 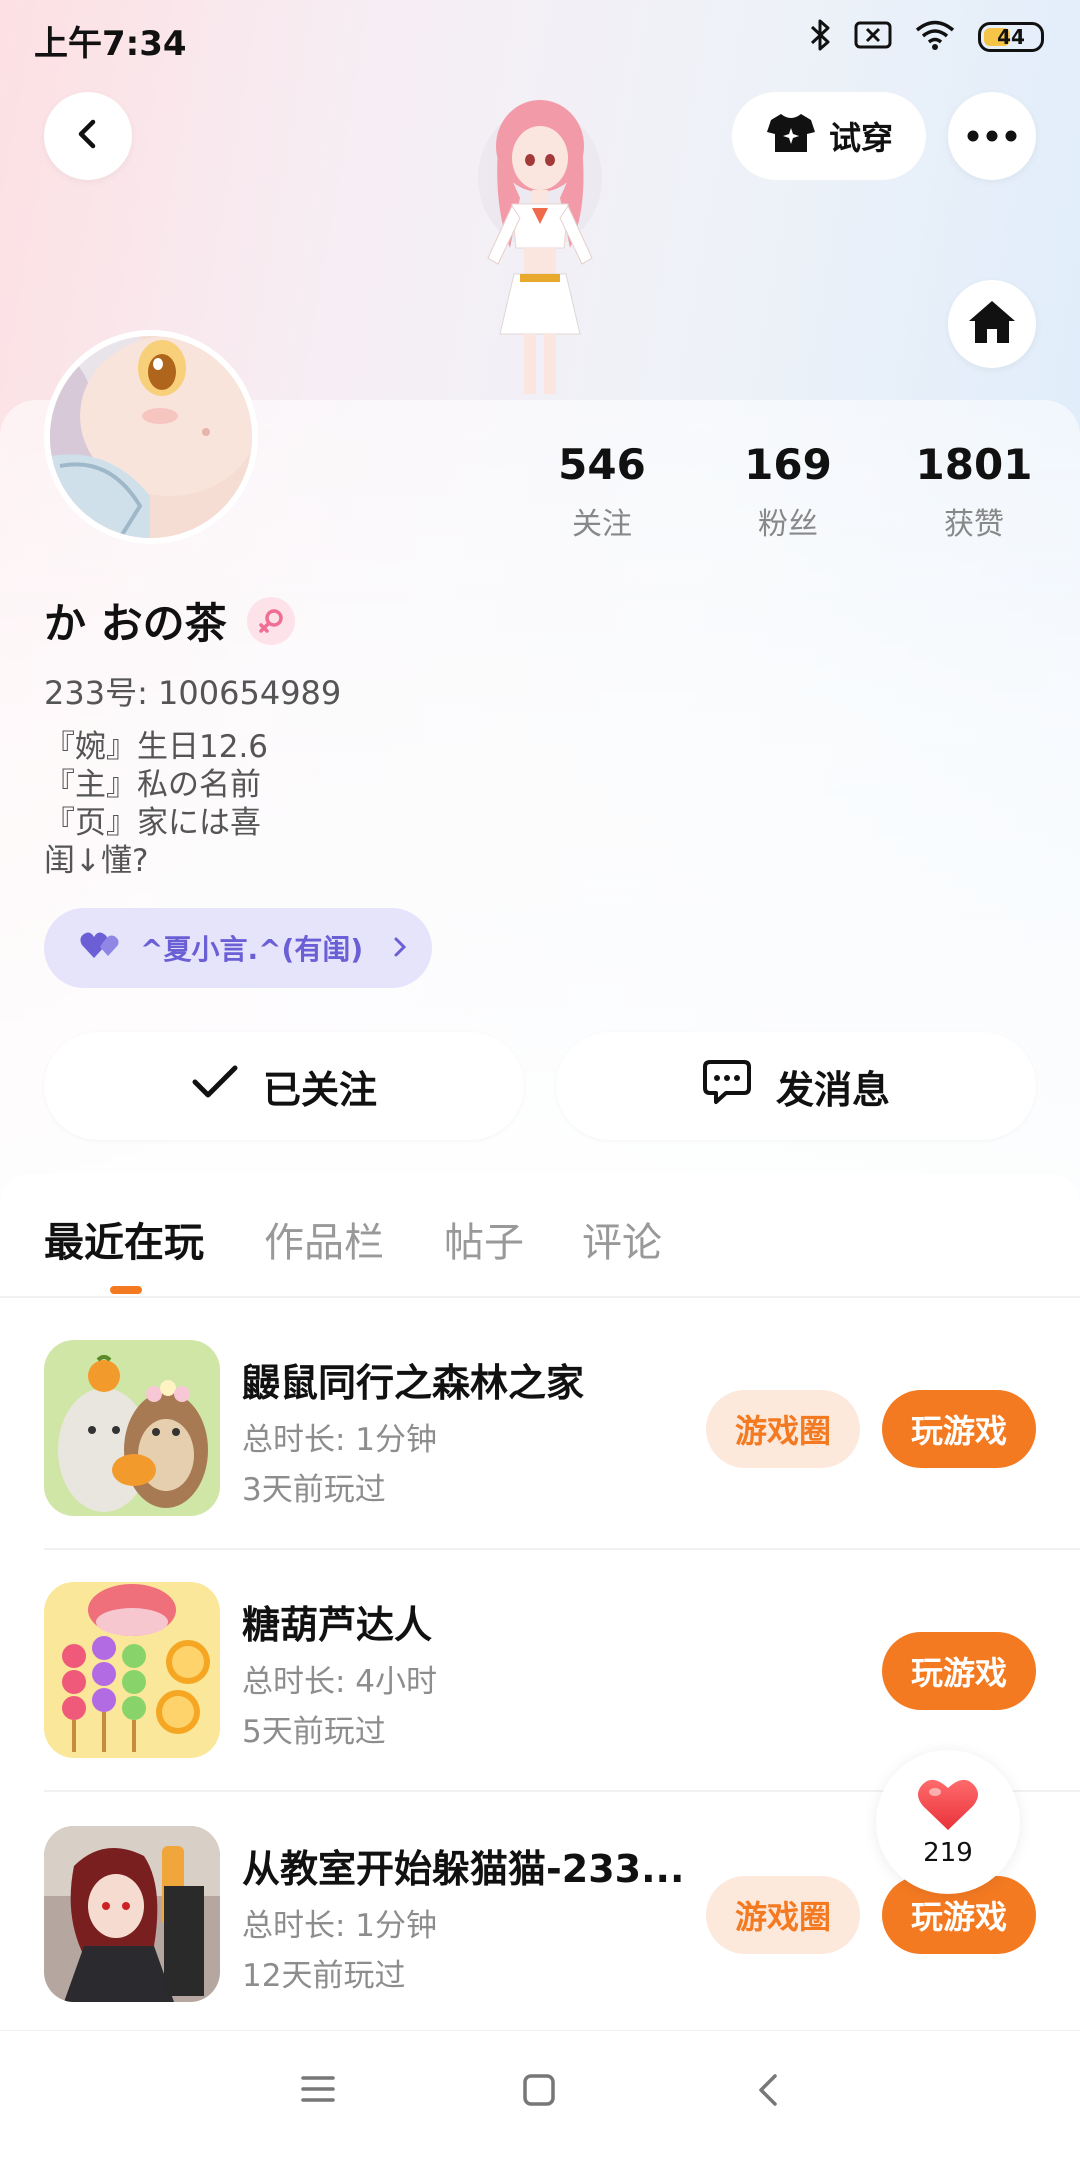 What do you see at coordinates (935, 37) in the screenshot?
I see `wifi-icon` at bounding box center [935, 37].